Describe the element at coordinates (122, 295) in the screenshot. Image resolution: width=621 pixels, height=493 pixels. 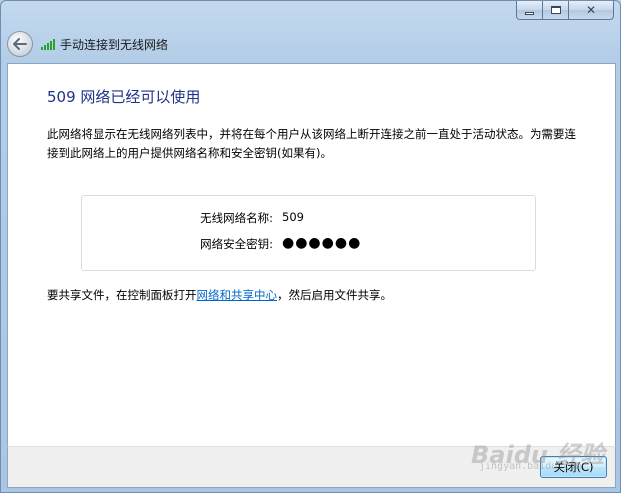
I see `share-prefix: 要共享文件，在控制面板打开` at that location.